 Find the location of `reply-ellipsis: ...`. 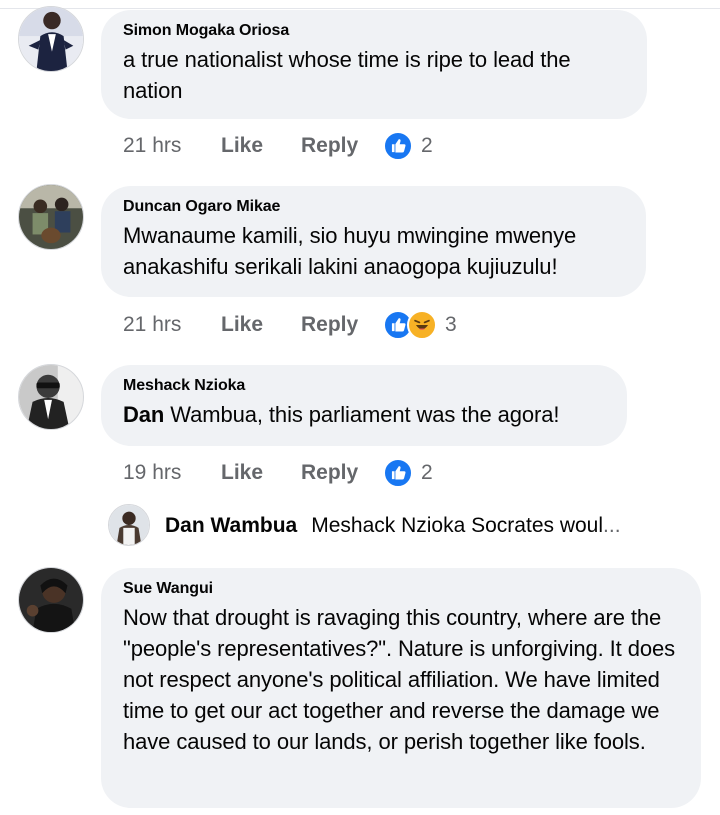

reply-ellipsis: ... is located at coordinates (612, 525).